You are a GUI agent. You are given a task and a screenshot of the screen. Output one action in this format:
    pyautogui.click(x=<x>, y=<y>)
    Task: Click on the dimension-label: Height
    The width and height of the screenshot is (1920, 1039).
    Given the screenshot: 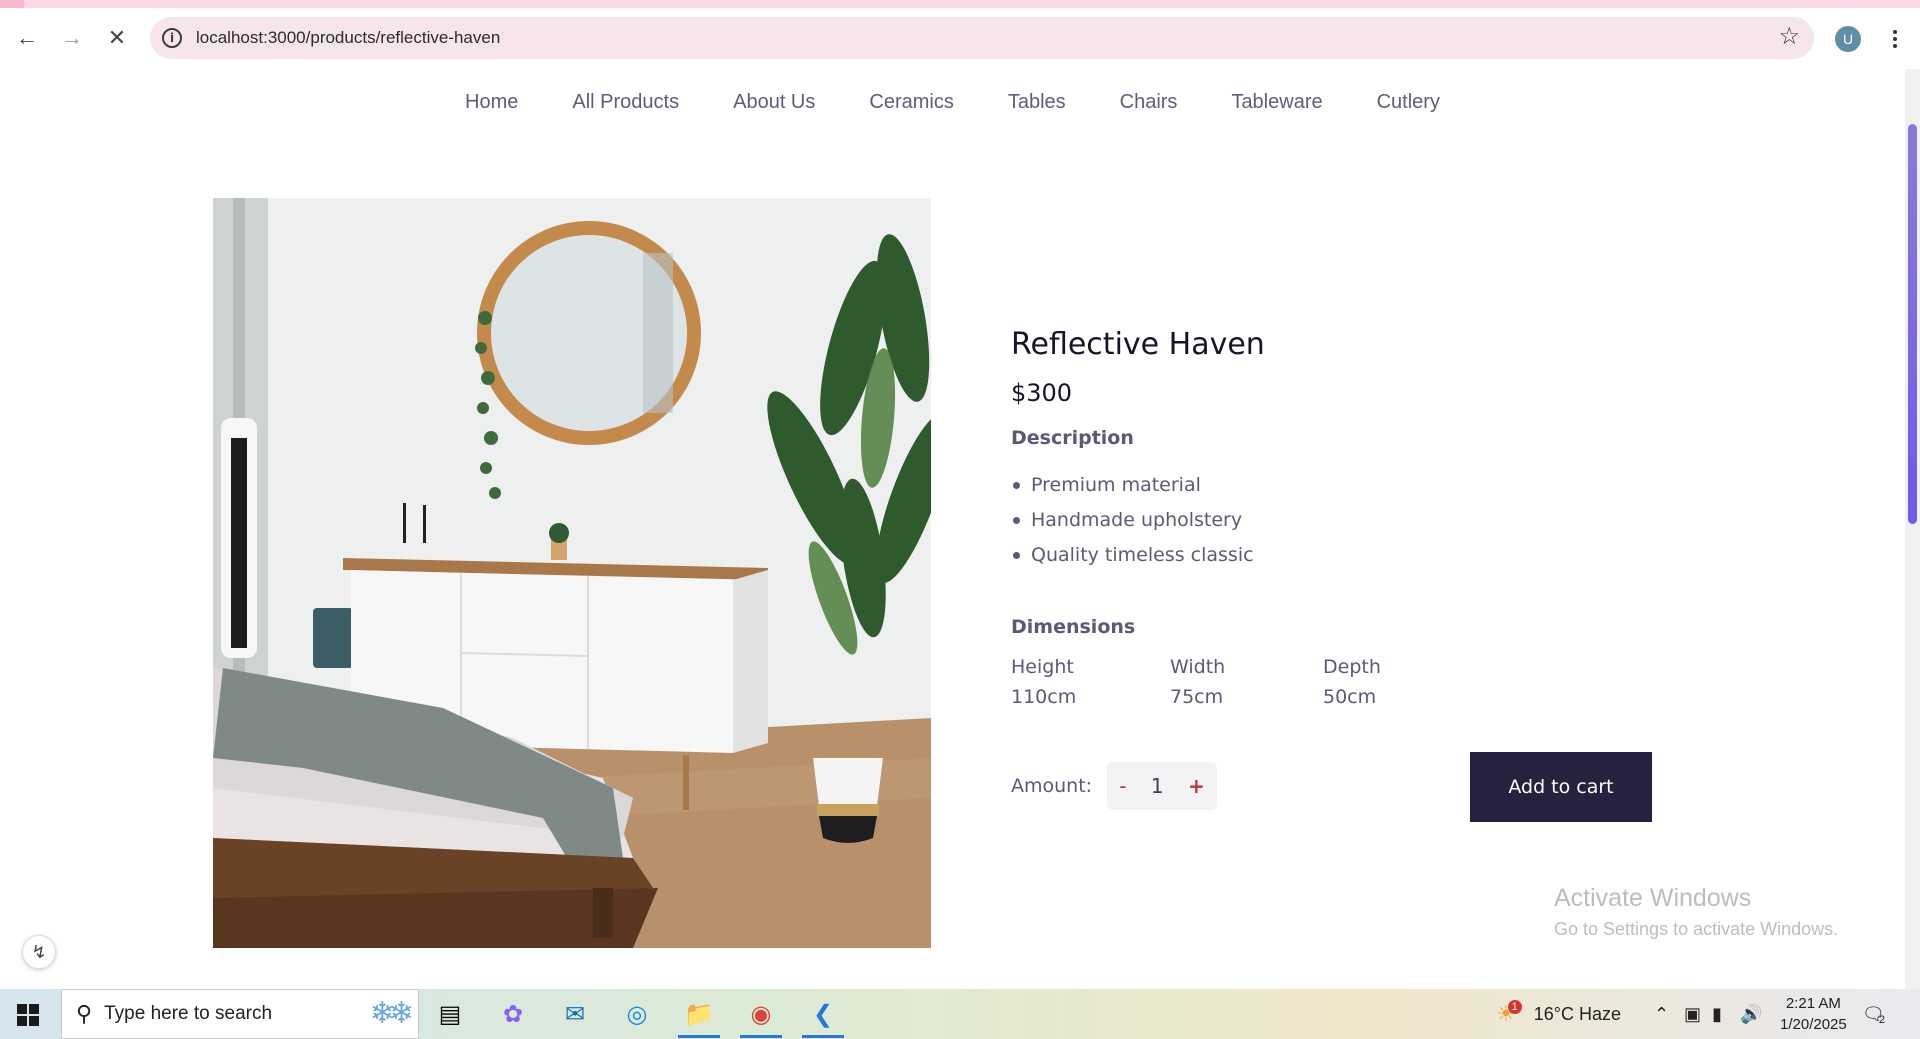 What is the action you would take?
    pyautogui.click(x=1042, y=667)
    